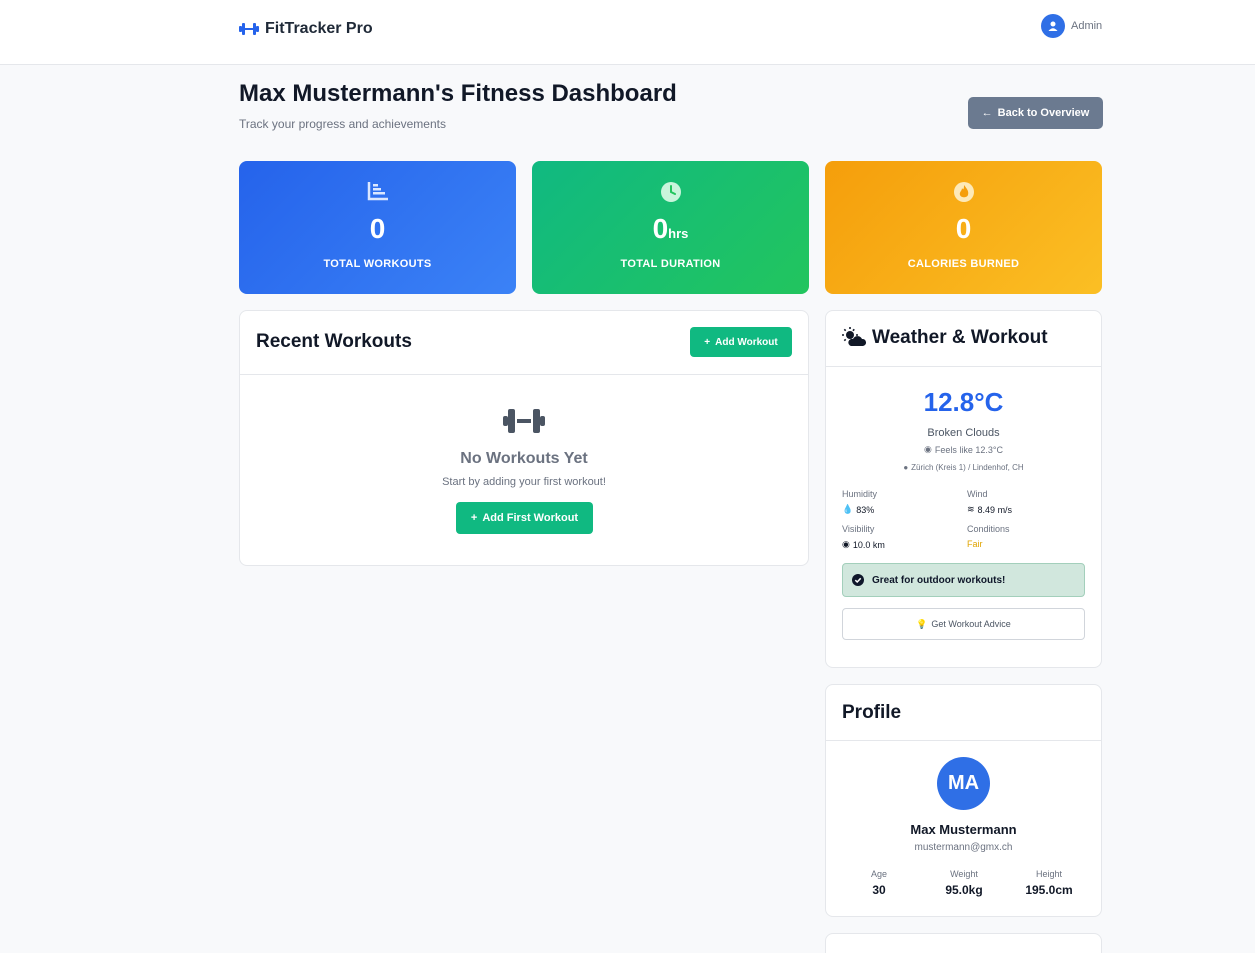  I want to click on top-navbar: FitTracker Pro Admin, so click(627, 32).